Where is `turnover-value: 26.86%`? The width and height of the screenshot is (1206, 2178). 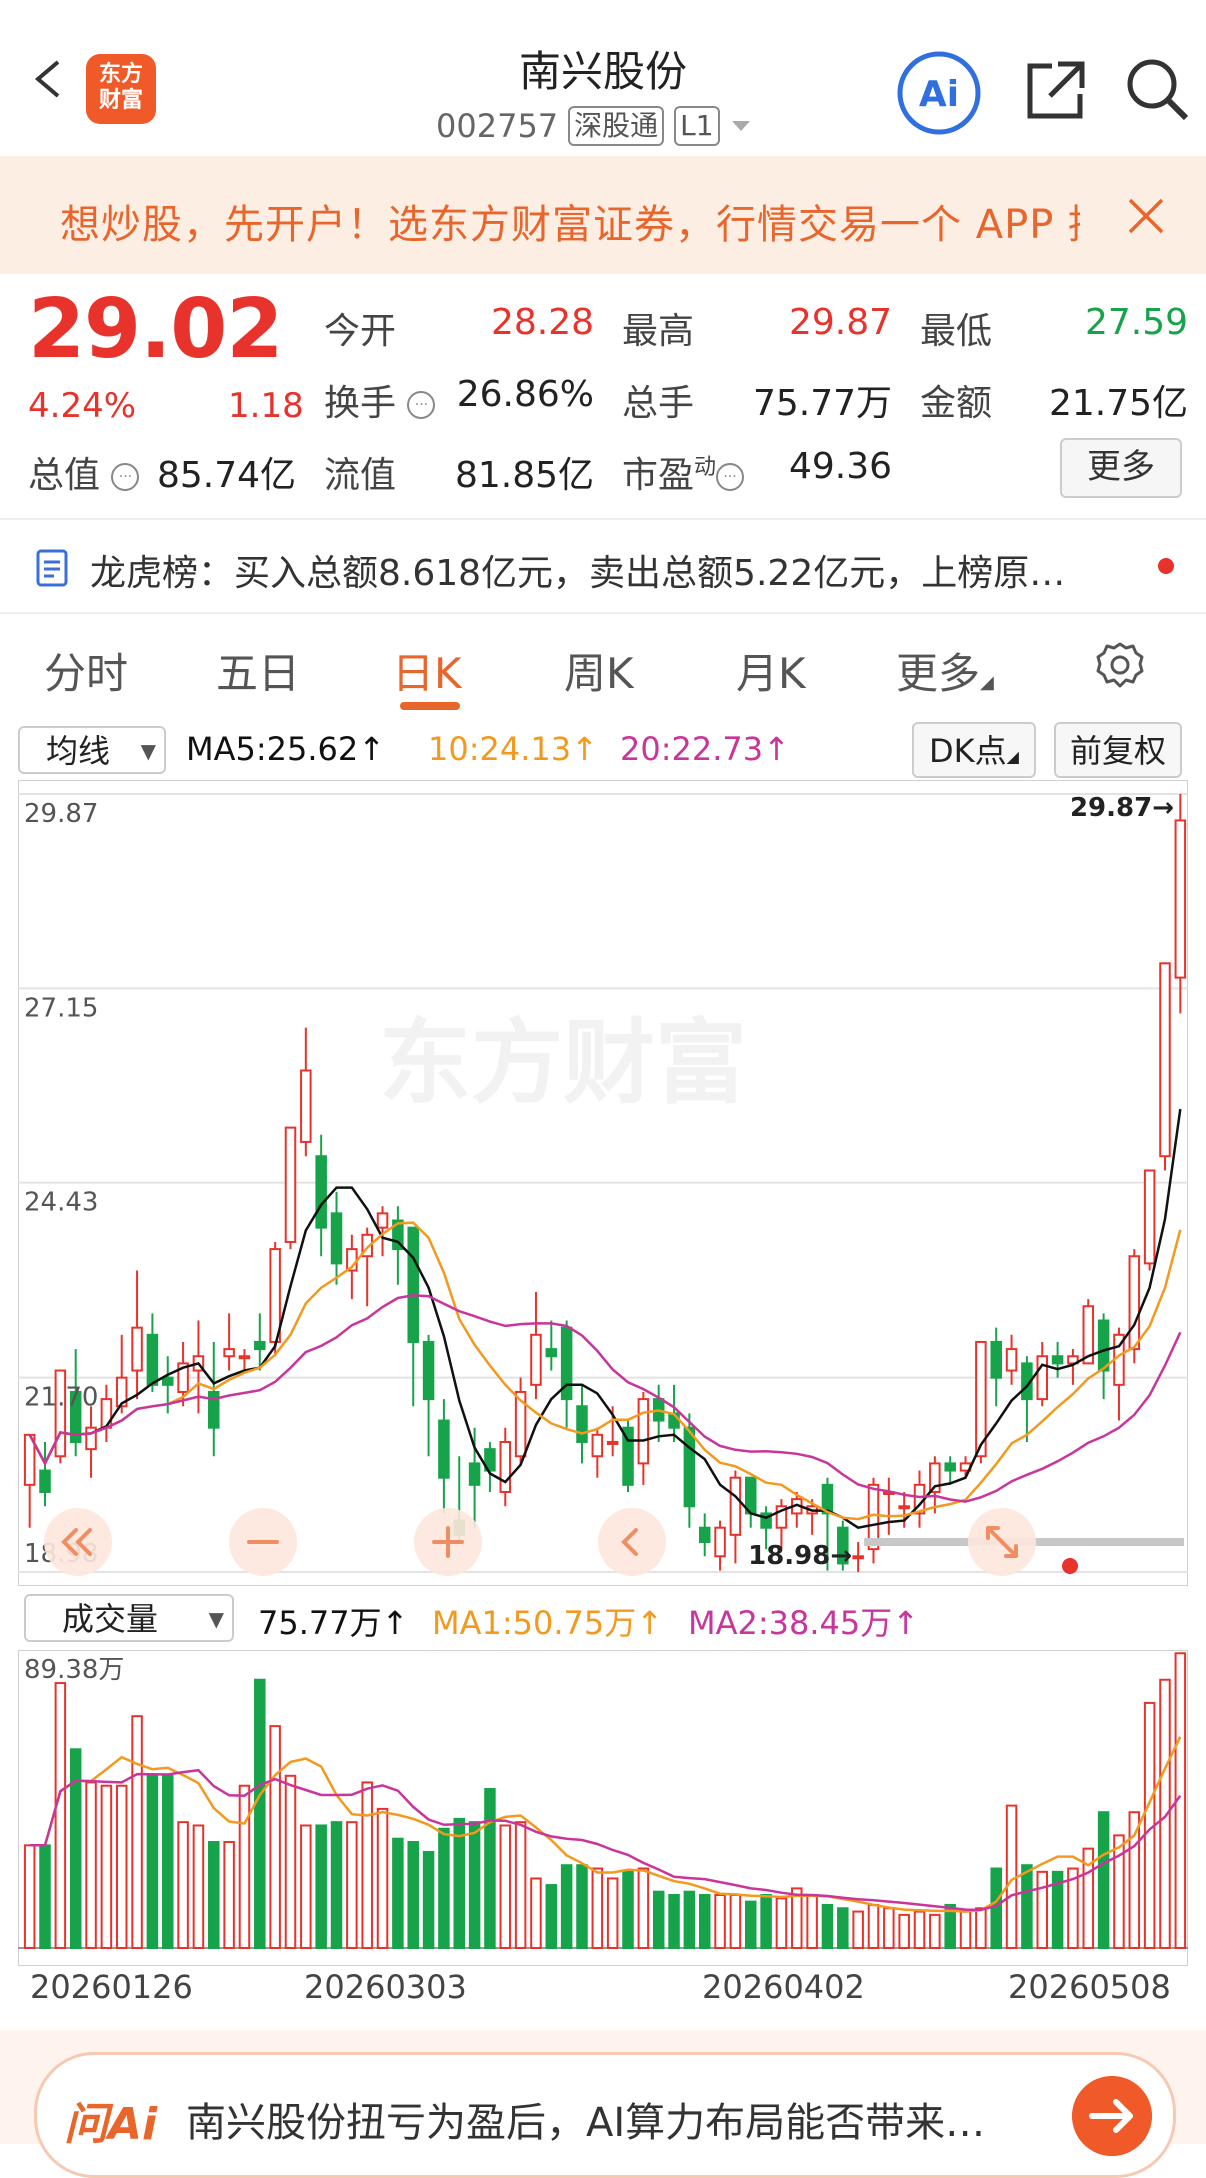 turnover-value: 26.86% is located at coordinates (525, 394).